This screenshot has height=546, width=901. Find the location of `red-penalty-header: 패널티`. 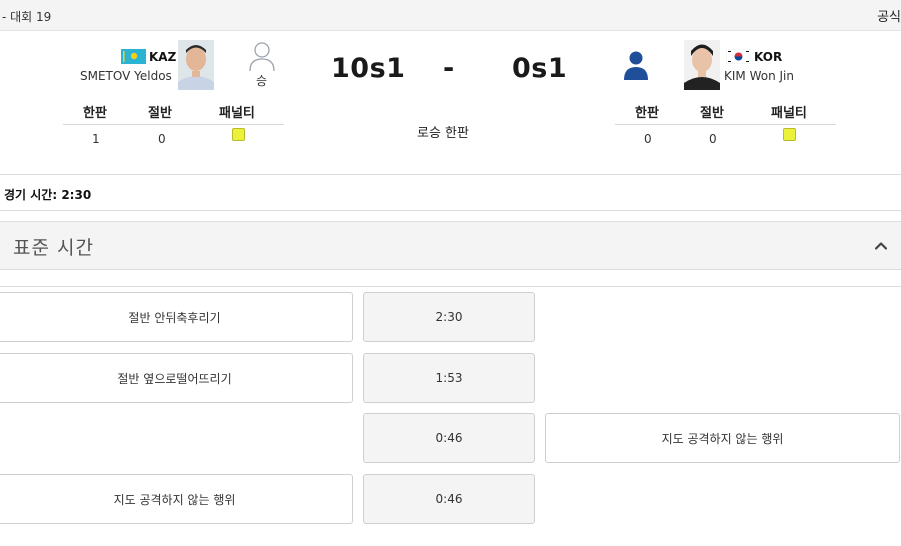

red-penalty-header: 패널티 is located at coordinates (237, 113).